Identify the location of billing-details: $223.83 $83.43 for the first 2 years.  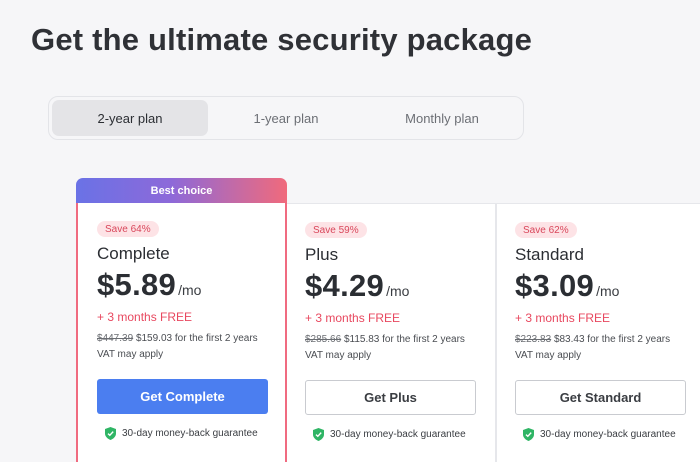
(592, 339).